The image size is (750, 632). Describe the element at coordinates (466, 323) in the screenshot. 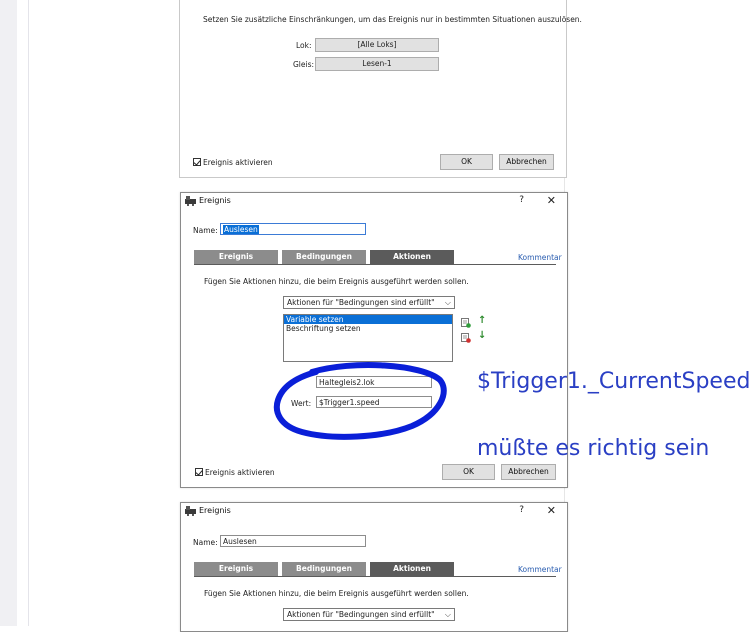

I see `add-action-icon` at that location.